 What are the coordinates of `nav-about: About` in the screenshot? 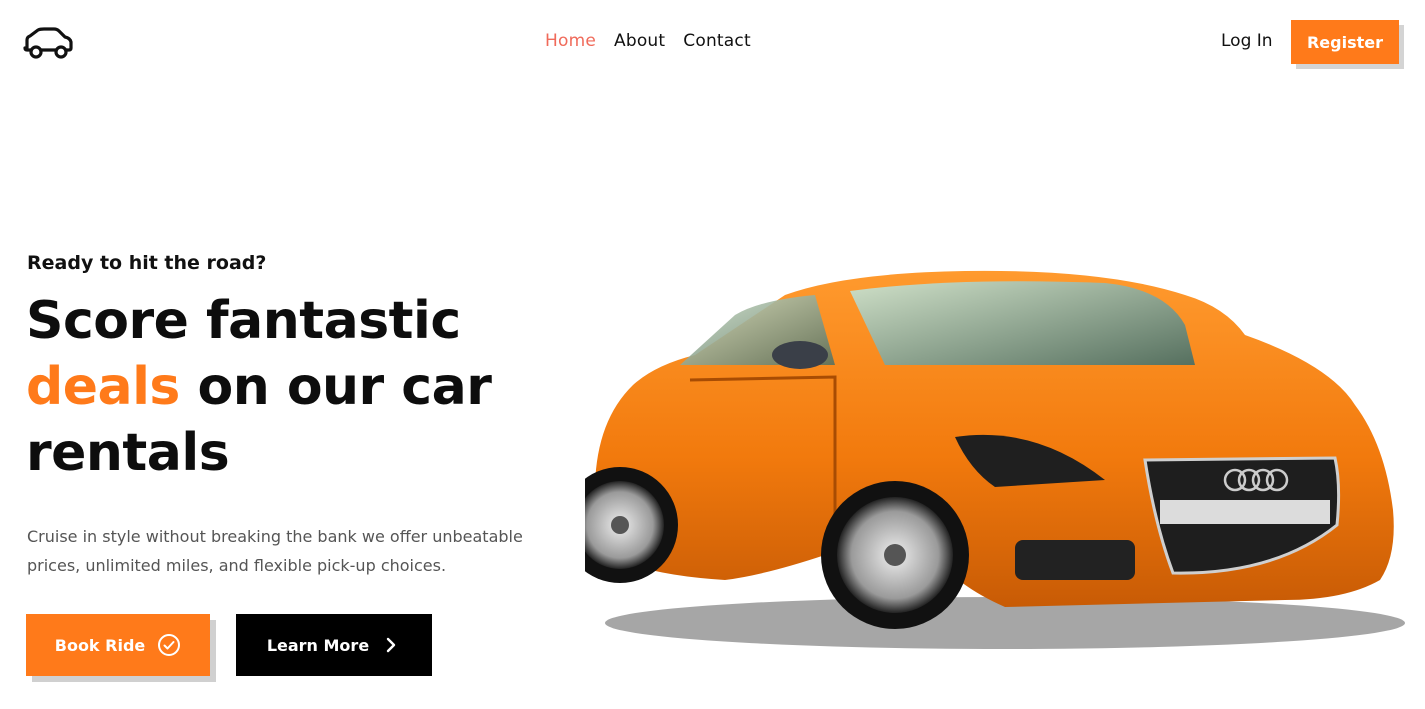 It's located at (639, 41).